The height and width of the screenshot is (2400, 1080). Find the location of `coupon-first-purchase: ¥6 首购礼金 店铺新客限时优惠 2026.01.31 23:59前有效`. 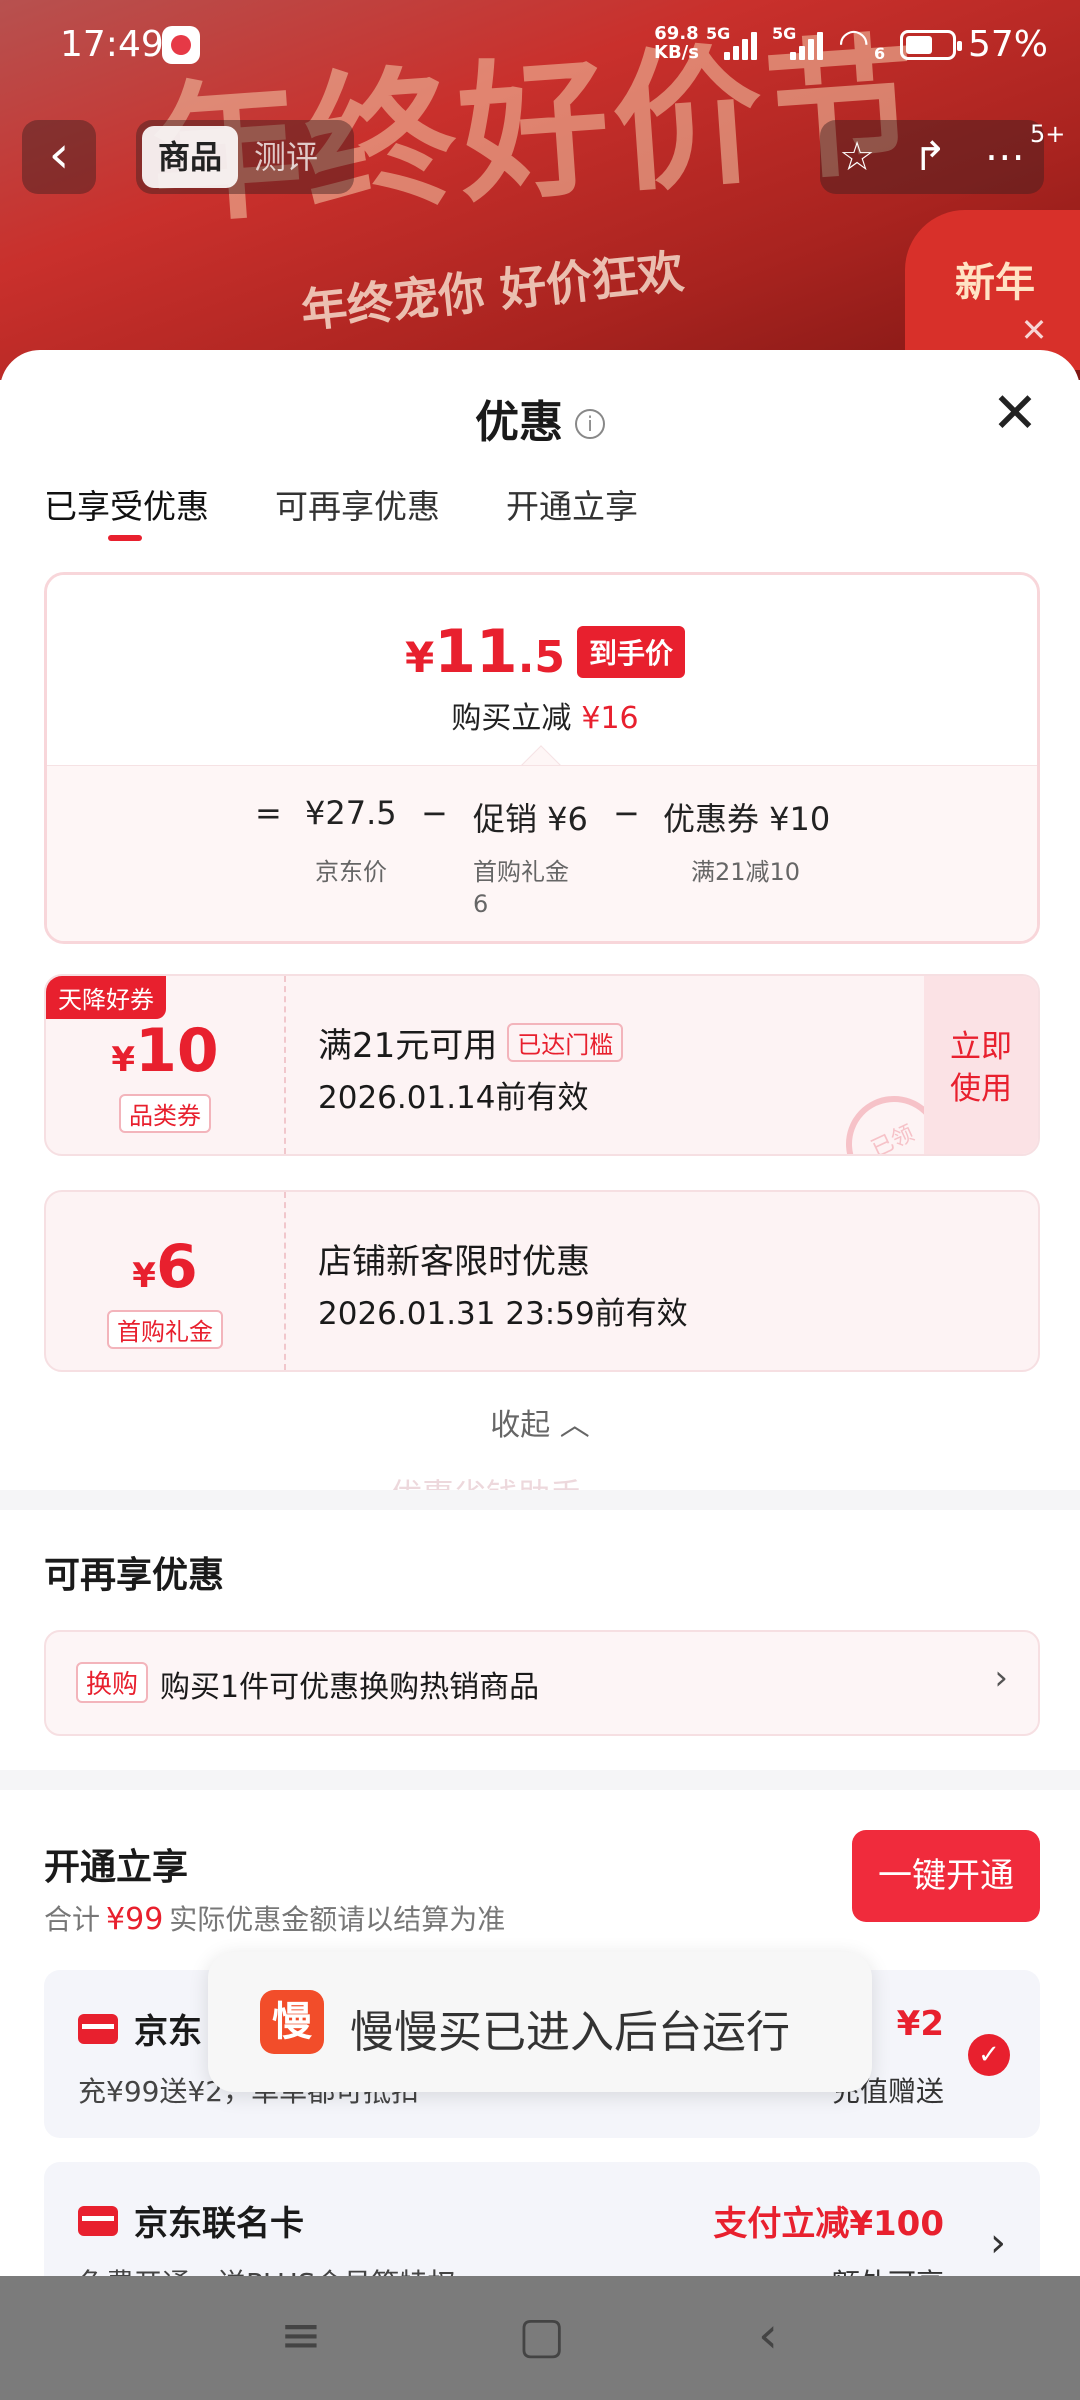

coupon-first-purchase: ¥6 首购礼金 店铺新客限时优惠 2026.01.31 23:59前有效 is located at coordinates (542, 1281).